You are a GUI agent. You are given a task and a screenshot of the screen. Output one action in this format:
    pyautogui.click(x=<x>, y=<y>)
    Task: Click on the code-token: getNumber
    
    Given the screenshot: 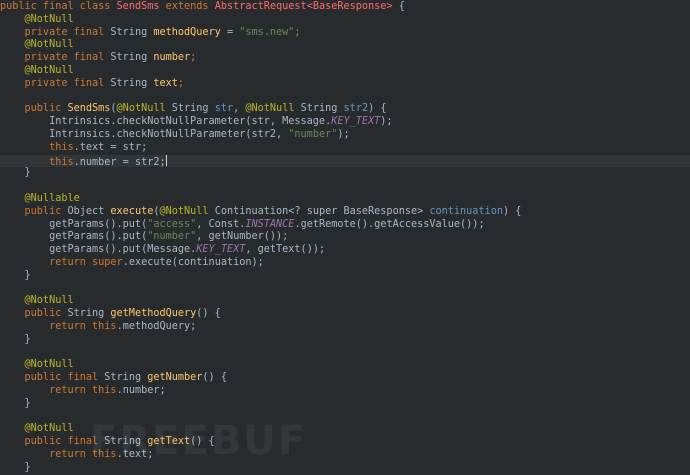 What is the action you would take?
    pyautogui.click(x=175, y=378)
    